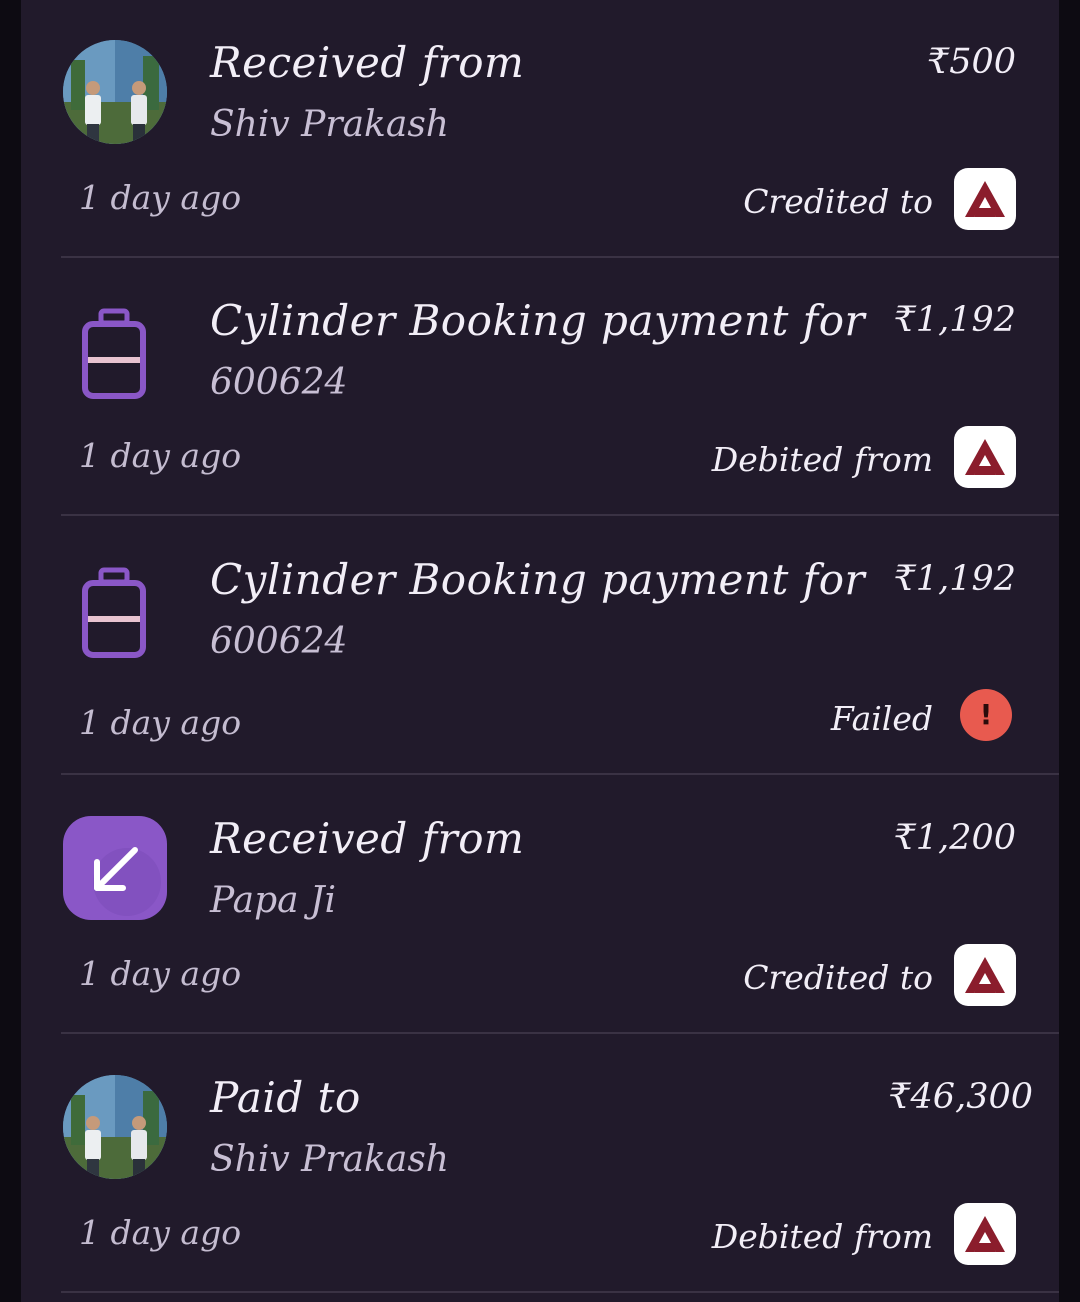 This screenshot has width=1080, height=1302. Describe the element at coordinates (954, 838) in the screenshot. I see `transaction-amount: ₹1,200` at that location.